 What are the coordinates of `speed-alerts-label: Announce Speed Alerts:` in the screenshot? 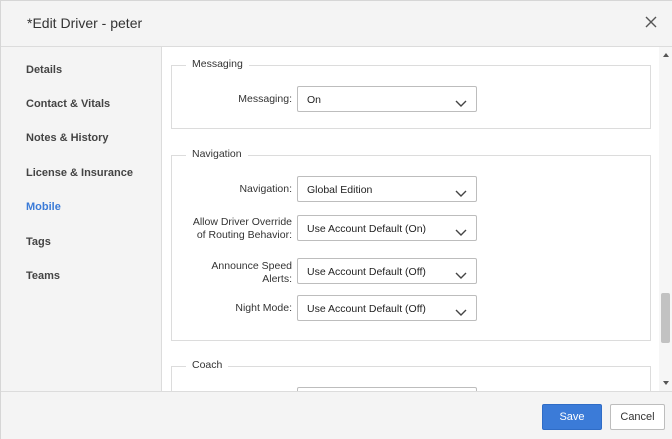 It's located at (232, 273).